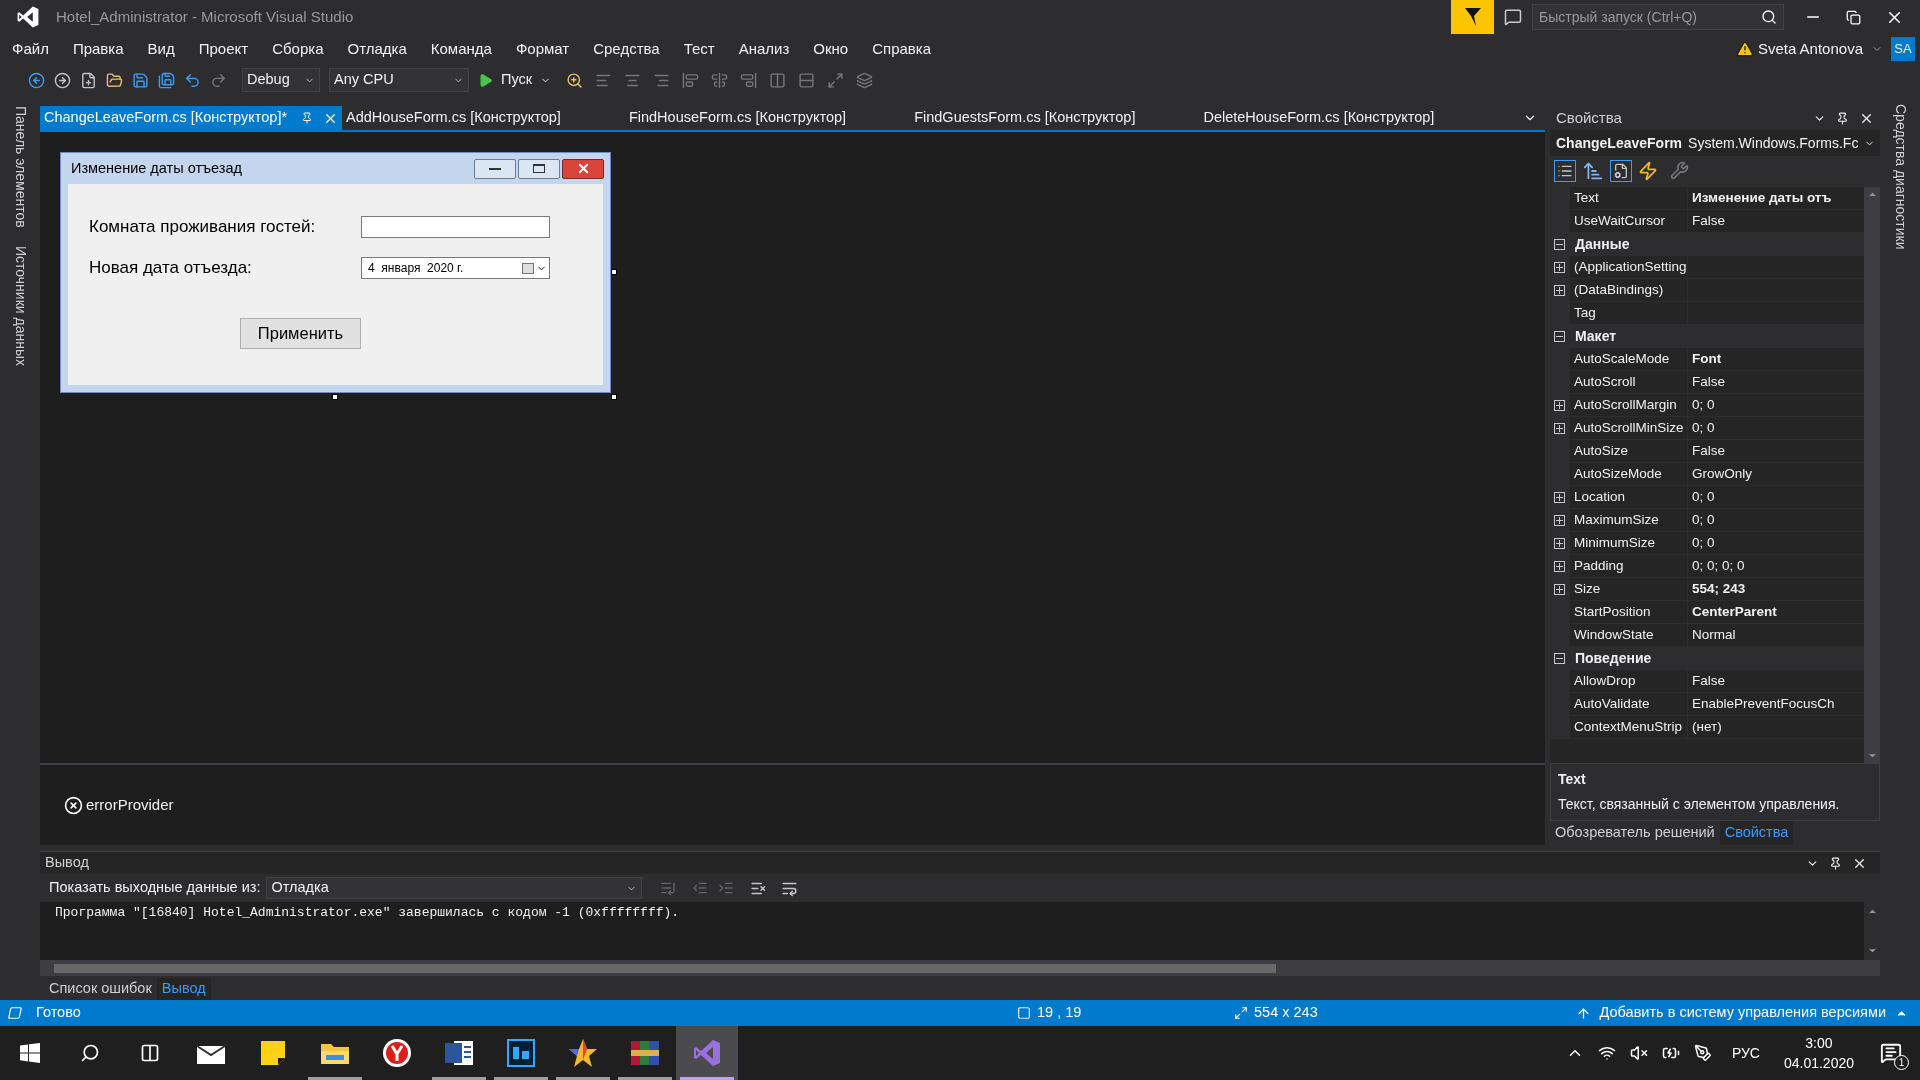 The height and width of the screenshot is (1080, 1920). Describe the element at coordinates (130, 805) in the screenshot. I see `component-label: errorProvider` at that location.